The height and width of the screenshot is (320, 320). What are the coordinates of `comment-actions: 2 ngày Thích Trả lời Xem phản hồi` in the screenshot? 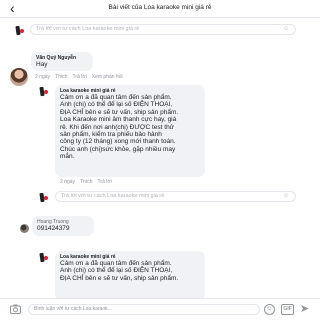 It's located at (81, 77).